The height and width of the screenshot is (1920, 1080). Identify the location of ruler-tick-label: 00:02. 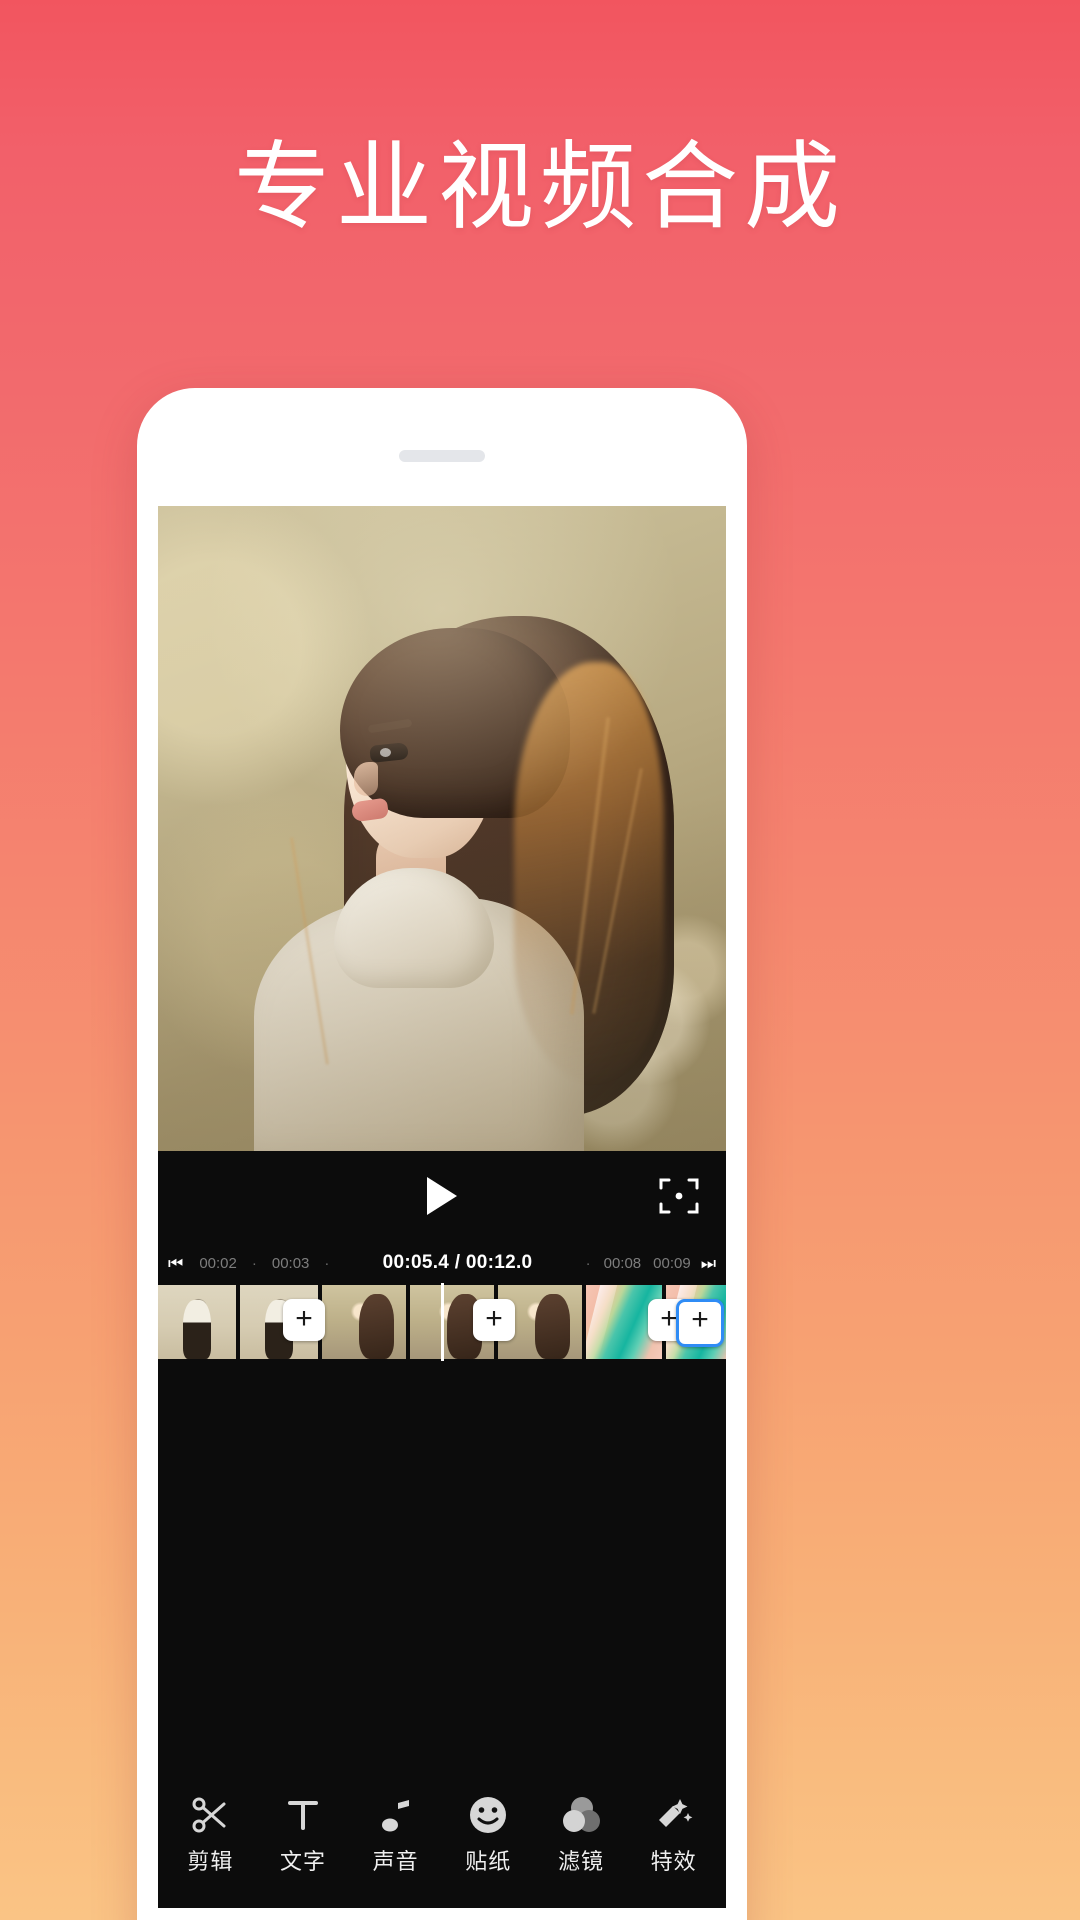
(218, 1263).